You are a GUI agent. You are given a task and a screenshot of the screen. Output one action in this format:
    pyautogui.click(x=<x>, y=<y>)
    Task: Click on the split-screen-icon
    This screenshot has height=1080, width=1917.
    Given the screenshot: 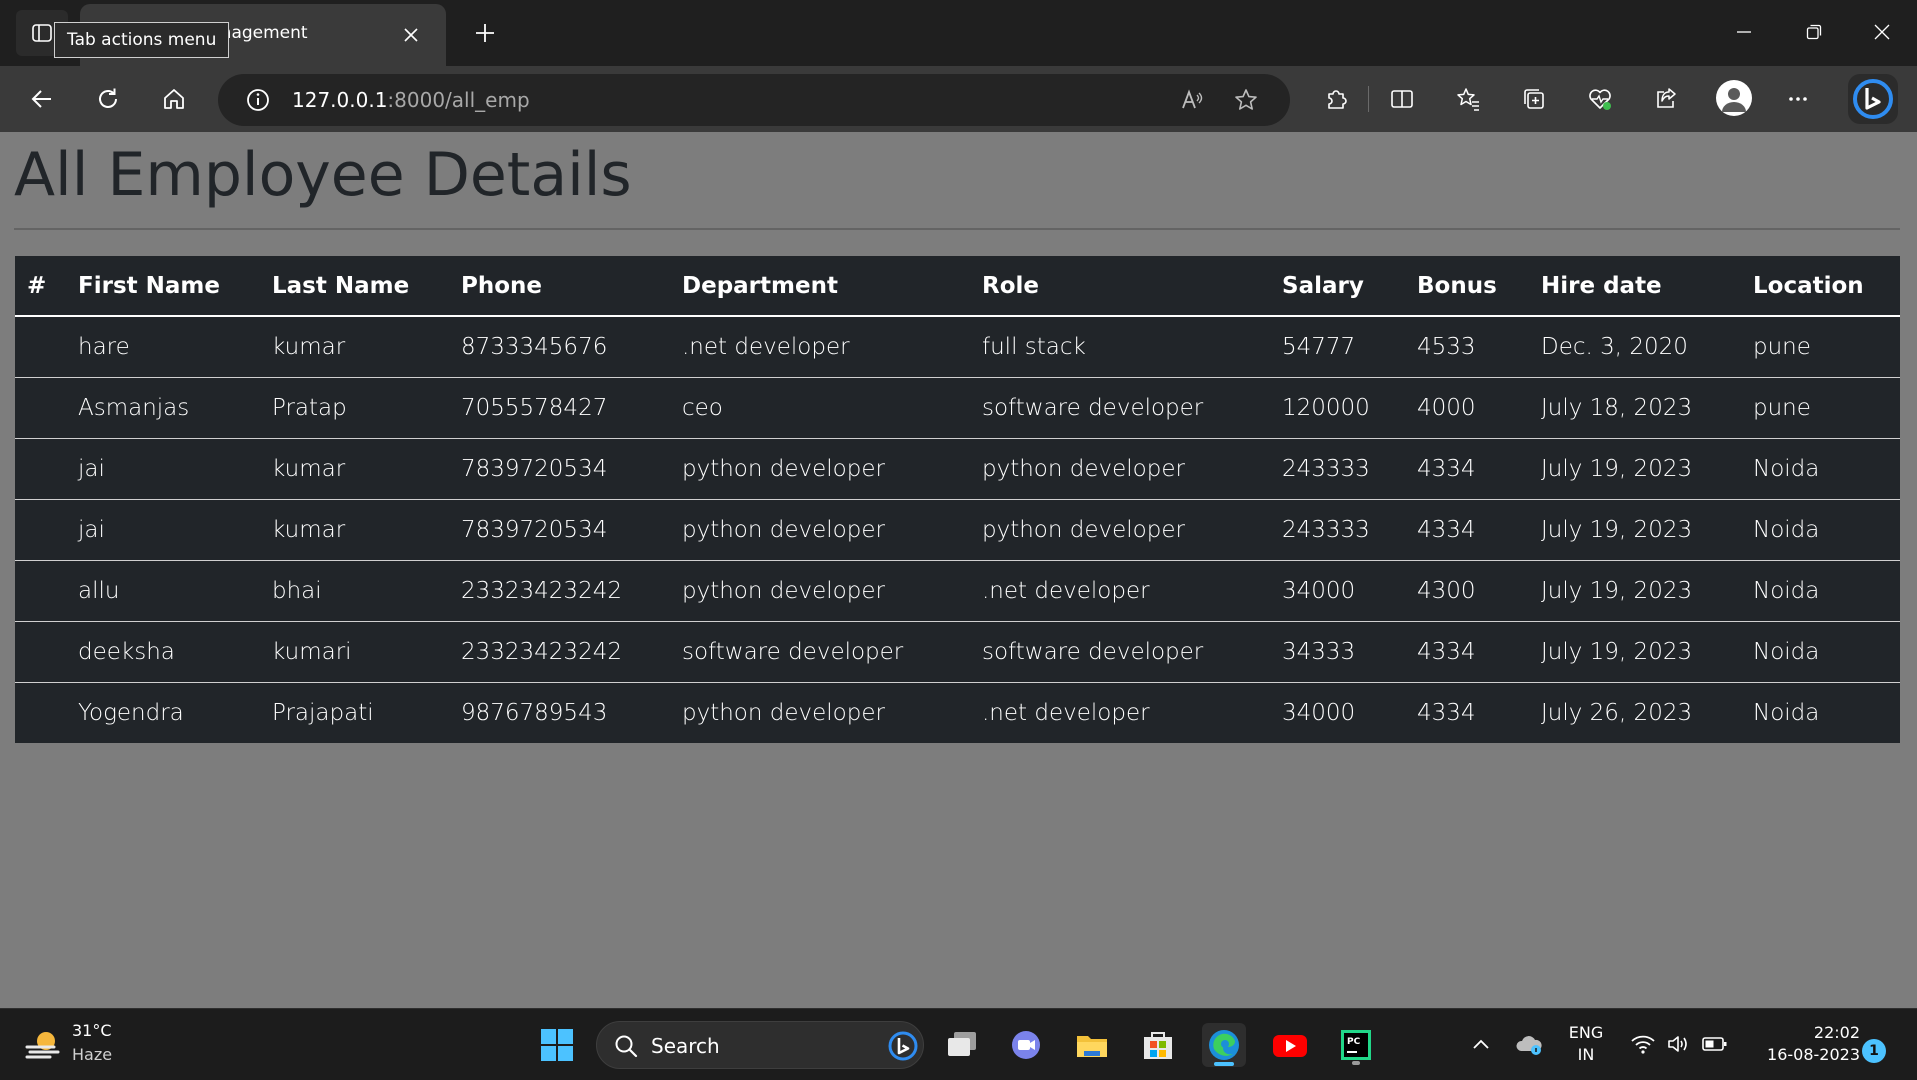 What is the action you would take?
    pyautogui.click(x=1402, y=99)
    